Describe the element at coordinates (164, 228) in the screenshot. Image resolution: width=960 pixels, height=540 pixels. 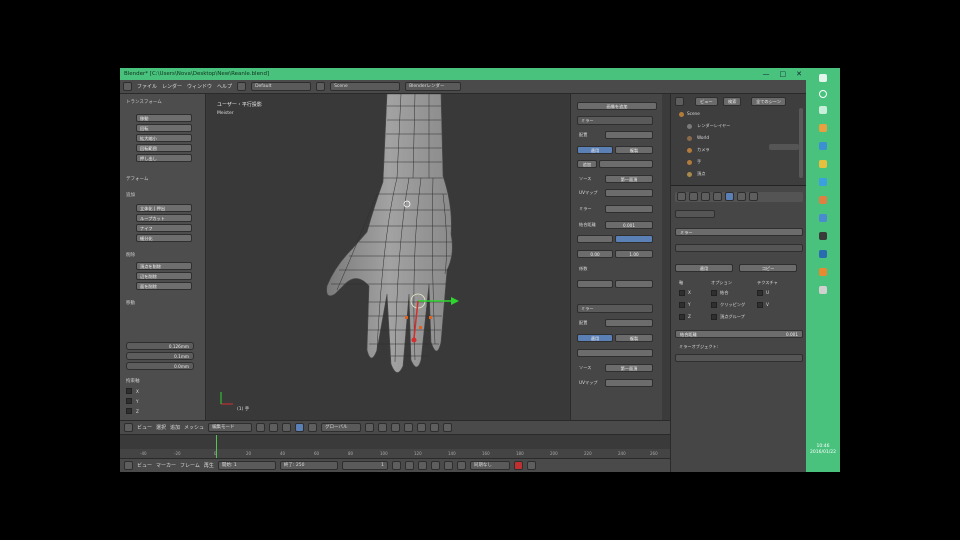
I see `tool-knife-button: ナイフ` at that location.